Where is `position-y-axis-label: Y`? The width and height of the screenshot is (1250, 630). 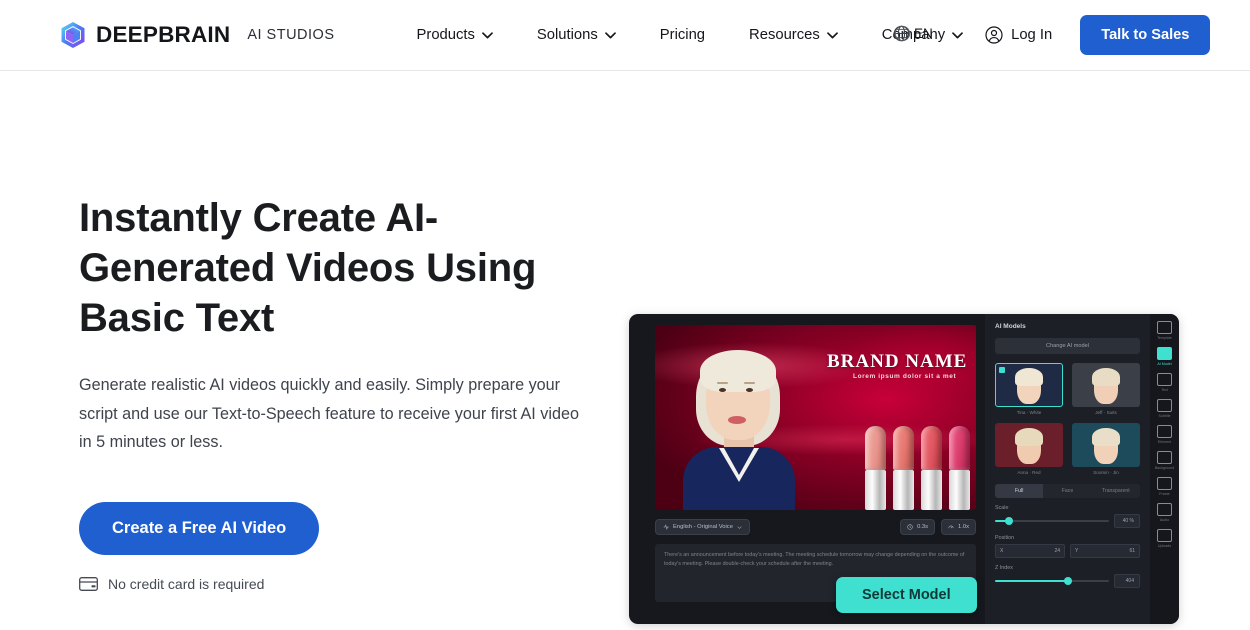
position-y-axis-label: Y is located at coordinates (1077, 551).